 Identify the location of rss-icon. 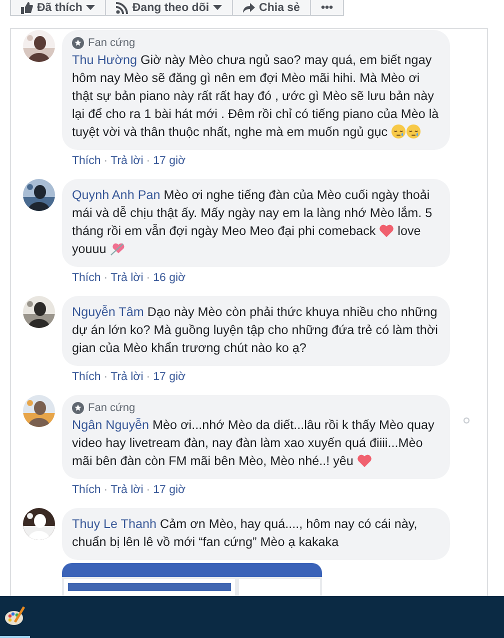
(122, 8).